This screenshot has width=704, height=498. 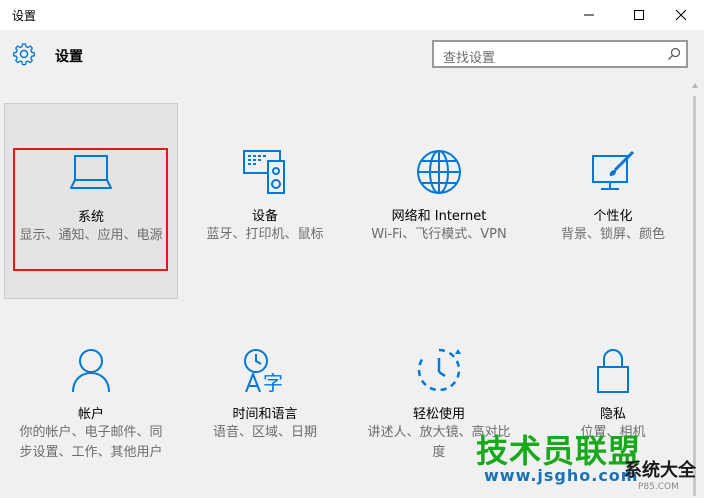 What do you see at coordinates (265, 234) in the screenshot?
I see `tile-description: 蓝牙、打印机、鼠标` at bounding box center [265, 234].